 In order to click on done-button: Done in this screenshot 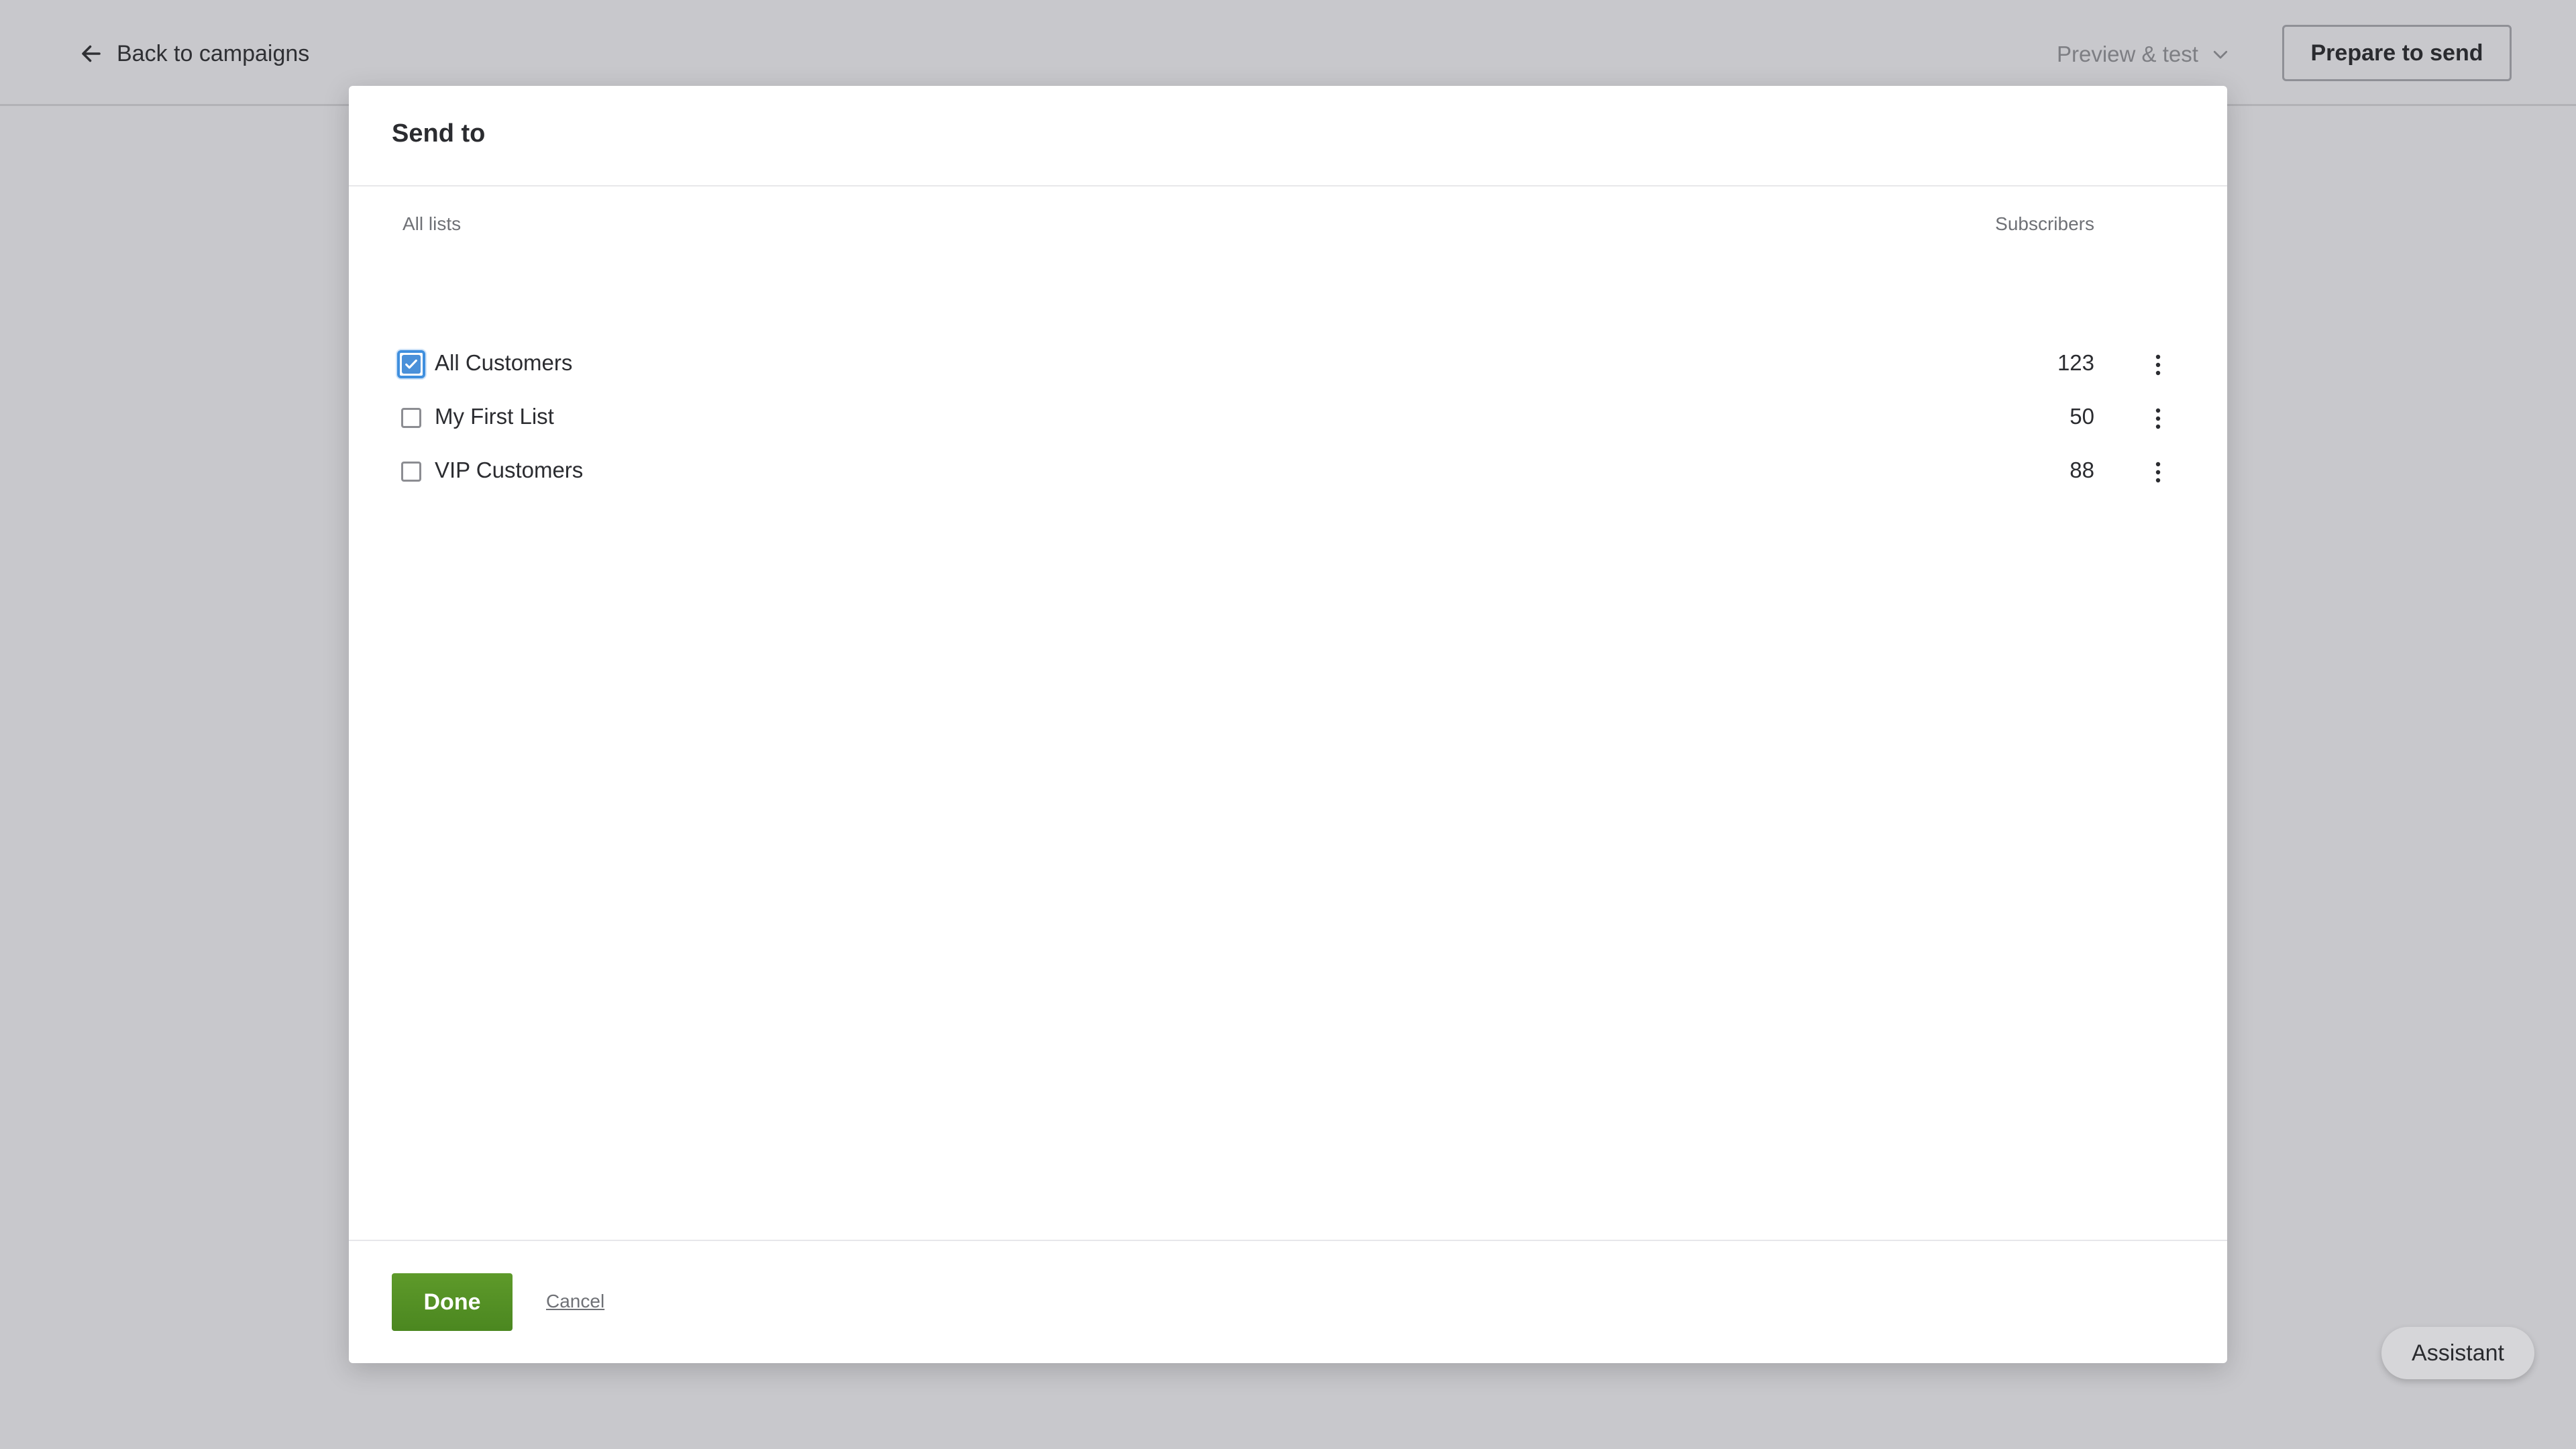, I will do `click(452, 1302)`.